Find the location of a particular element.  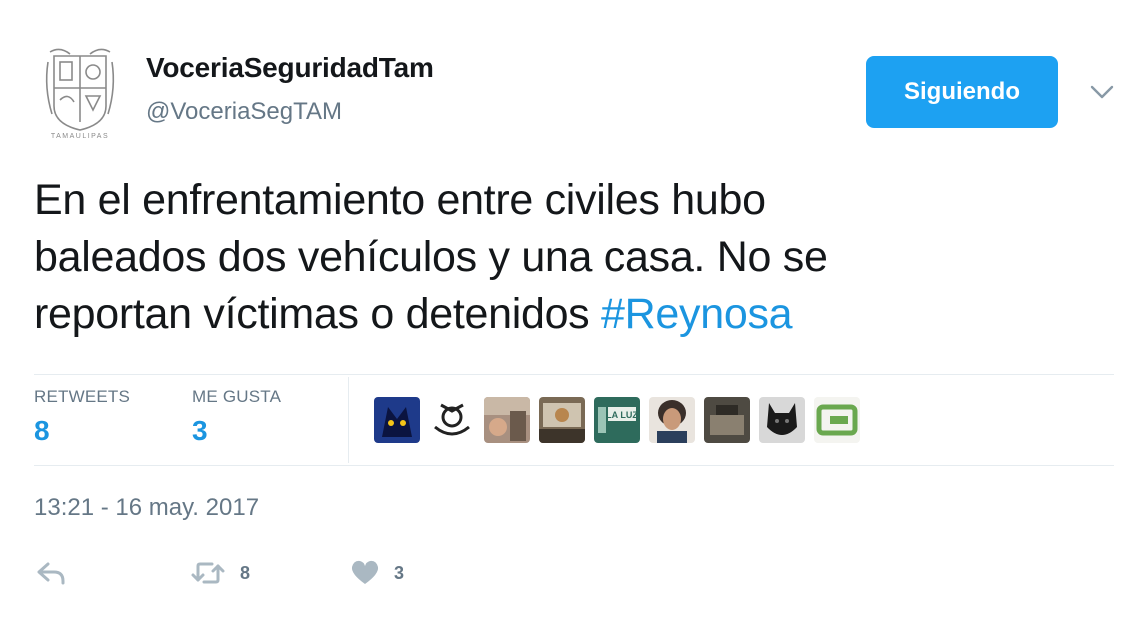

tweet-timestamp: 13:21 - 16 may. 2017 is located at coordinates (146, 508).